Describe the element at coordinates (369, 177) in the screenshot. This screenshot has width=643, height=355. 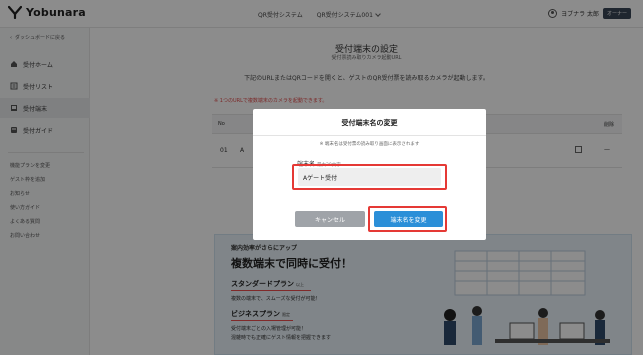
I see `input-highlight-box` at that location.